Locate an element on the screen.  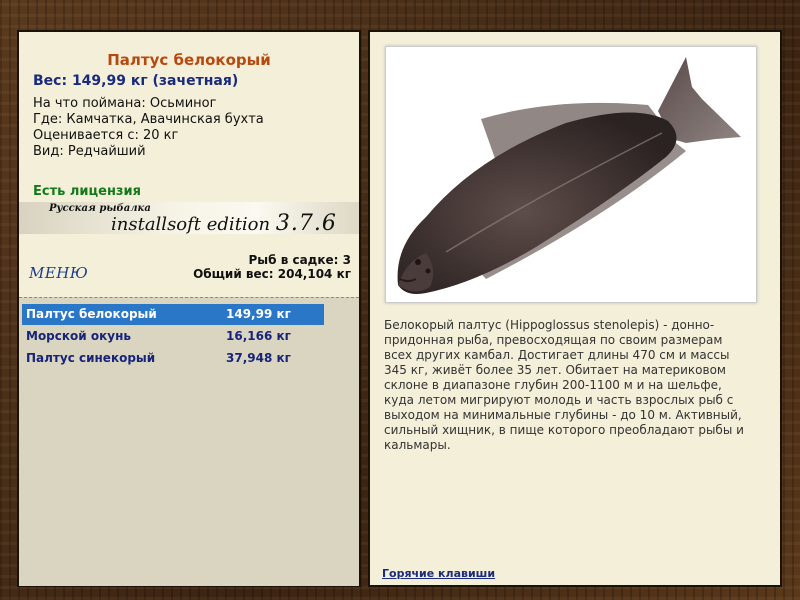
menu-button: МЕНЮ is located at coordinates (58, 273).